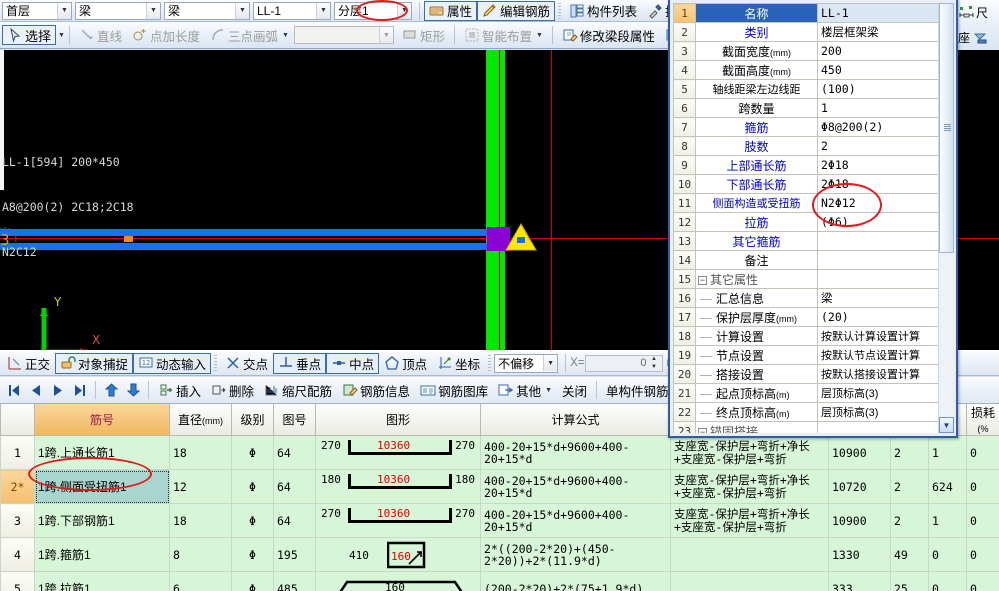 This screenshot has height=591, width=999. What do you see at coordinates (807, 108) in the screenshot?
I see `property-row-span-count: 6 跨数量 1` at bounding box center [807, 108].